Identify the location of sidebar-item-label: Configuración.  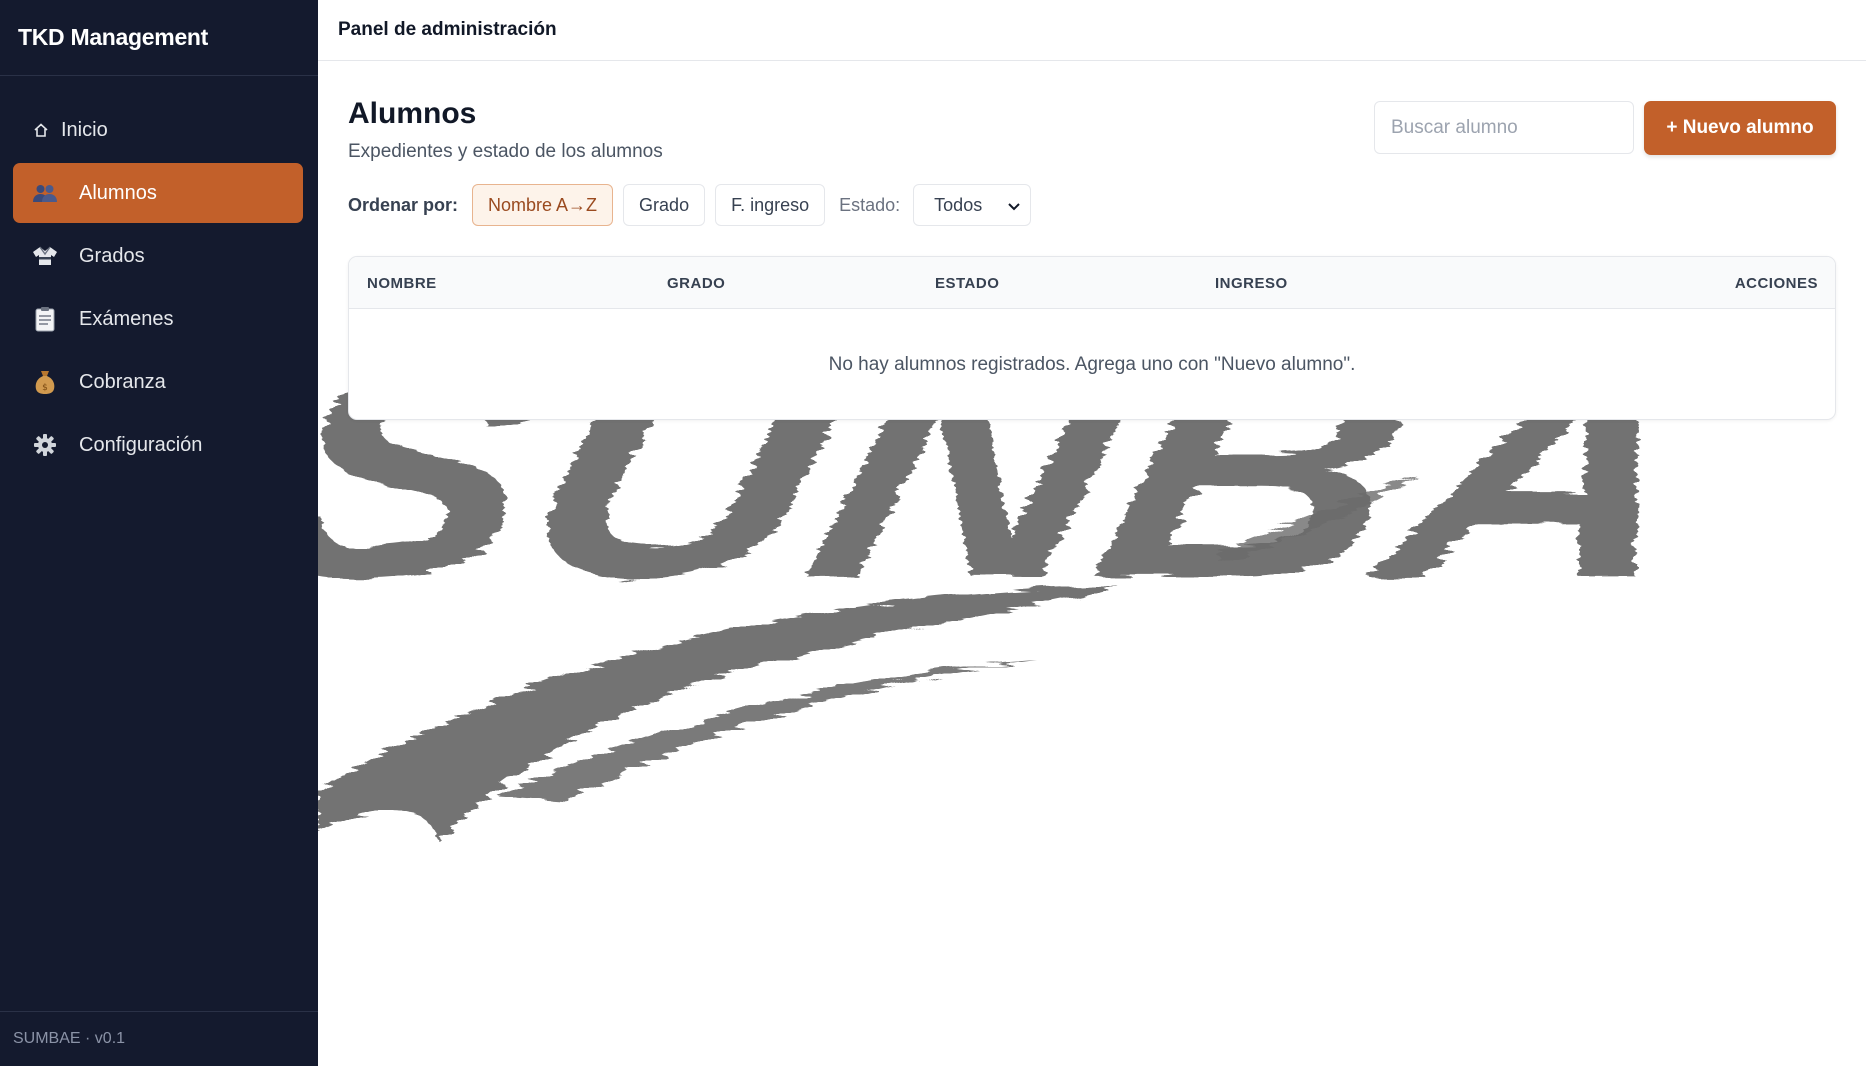
(141, 444).